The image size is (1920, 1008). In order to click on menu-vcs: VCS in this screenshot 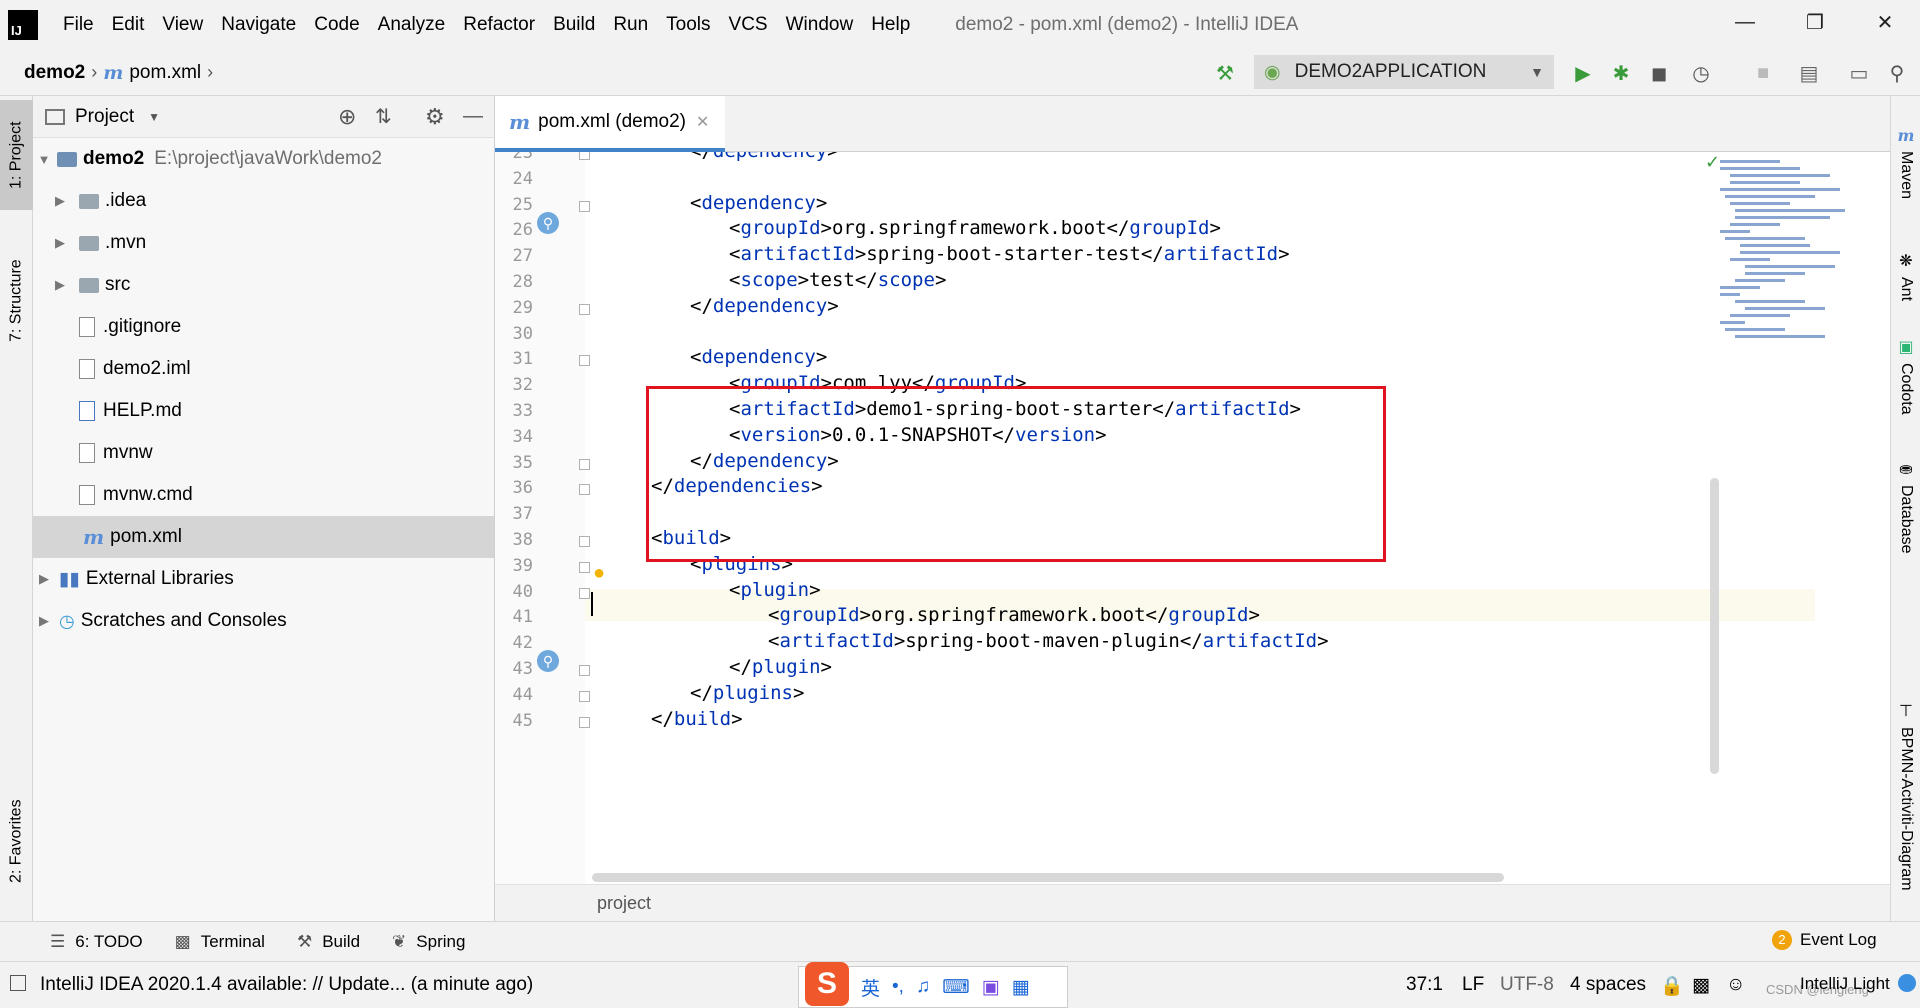, I will do `click(748, 25)`.